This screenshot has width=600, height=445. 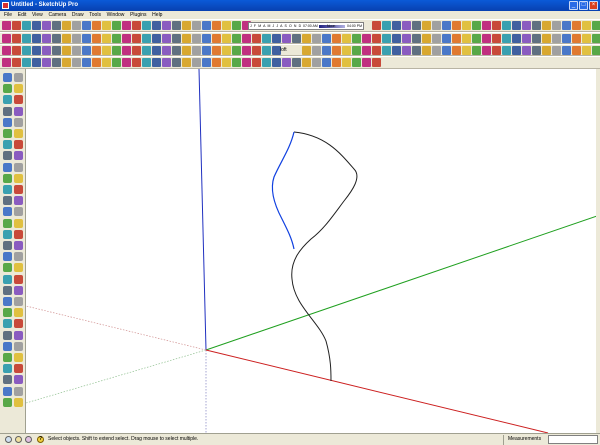 I want to click on measurements-input, so click(x=573, y=439).